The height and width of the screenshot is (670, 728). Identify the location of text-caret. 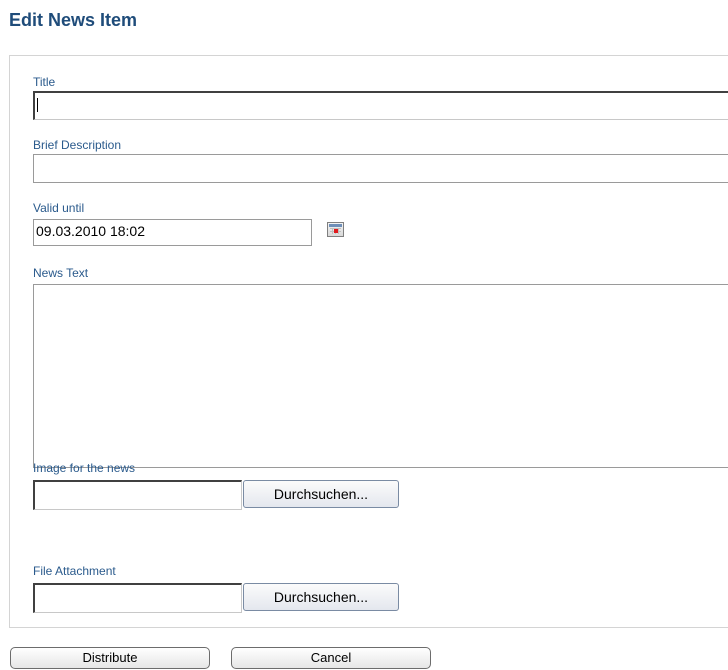
(37, 104).